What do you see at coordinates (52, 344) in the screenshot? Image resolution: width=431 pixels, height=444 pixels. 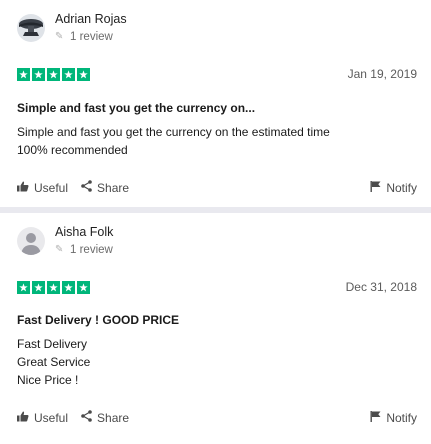 I see `review-body-line: Fast Delivery` at bounding box center [52, 344].